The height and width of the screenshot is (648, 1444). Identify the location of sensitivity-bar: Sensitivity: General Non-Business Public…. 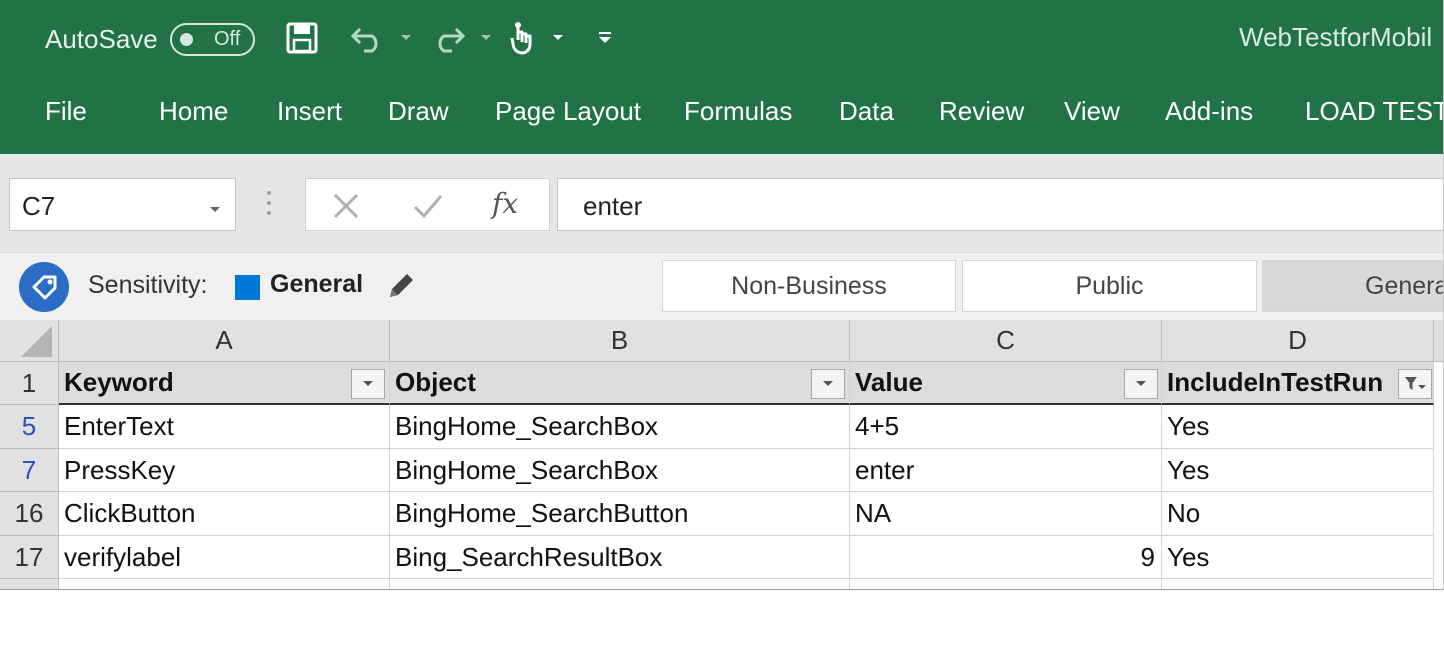
(721, 286).